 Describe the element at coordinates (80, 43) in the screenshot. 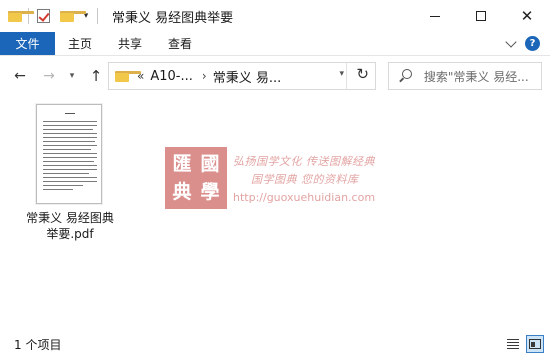

I see `tab-home: 主页` at that location.